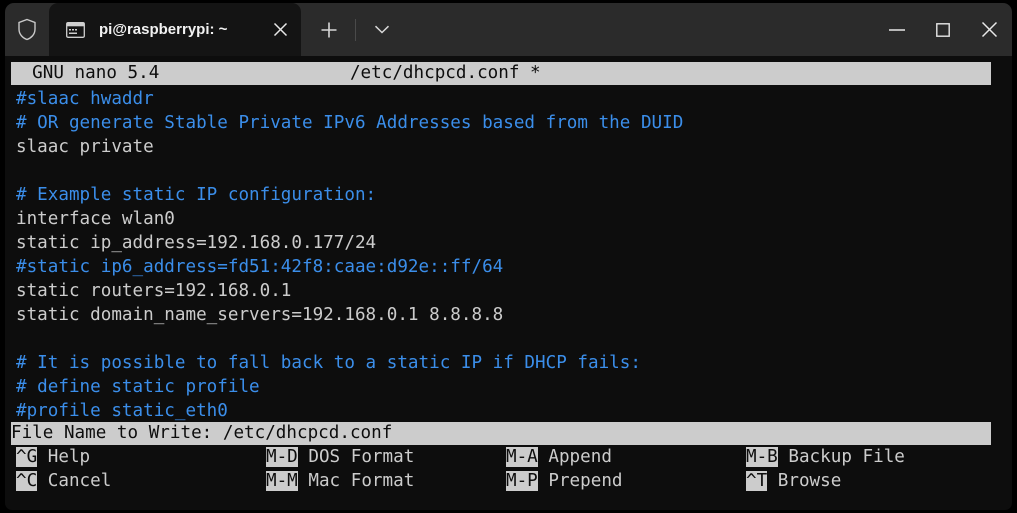  What do you see at coordinates (196, 243) in the screenshot?
I see `editor-line: static ip_address=192.168.0.177/24` at bounding box center [196, 243].